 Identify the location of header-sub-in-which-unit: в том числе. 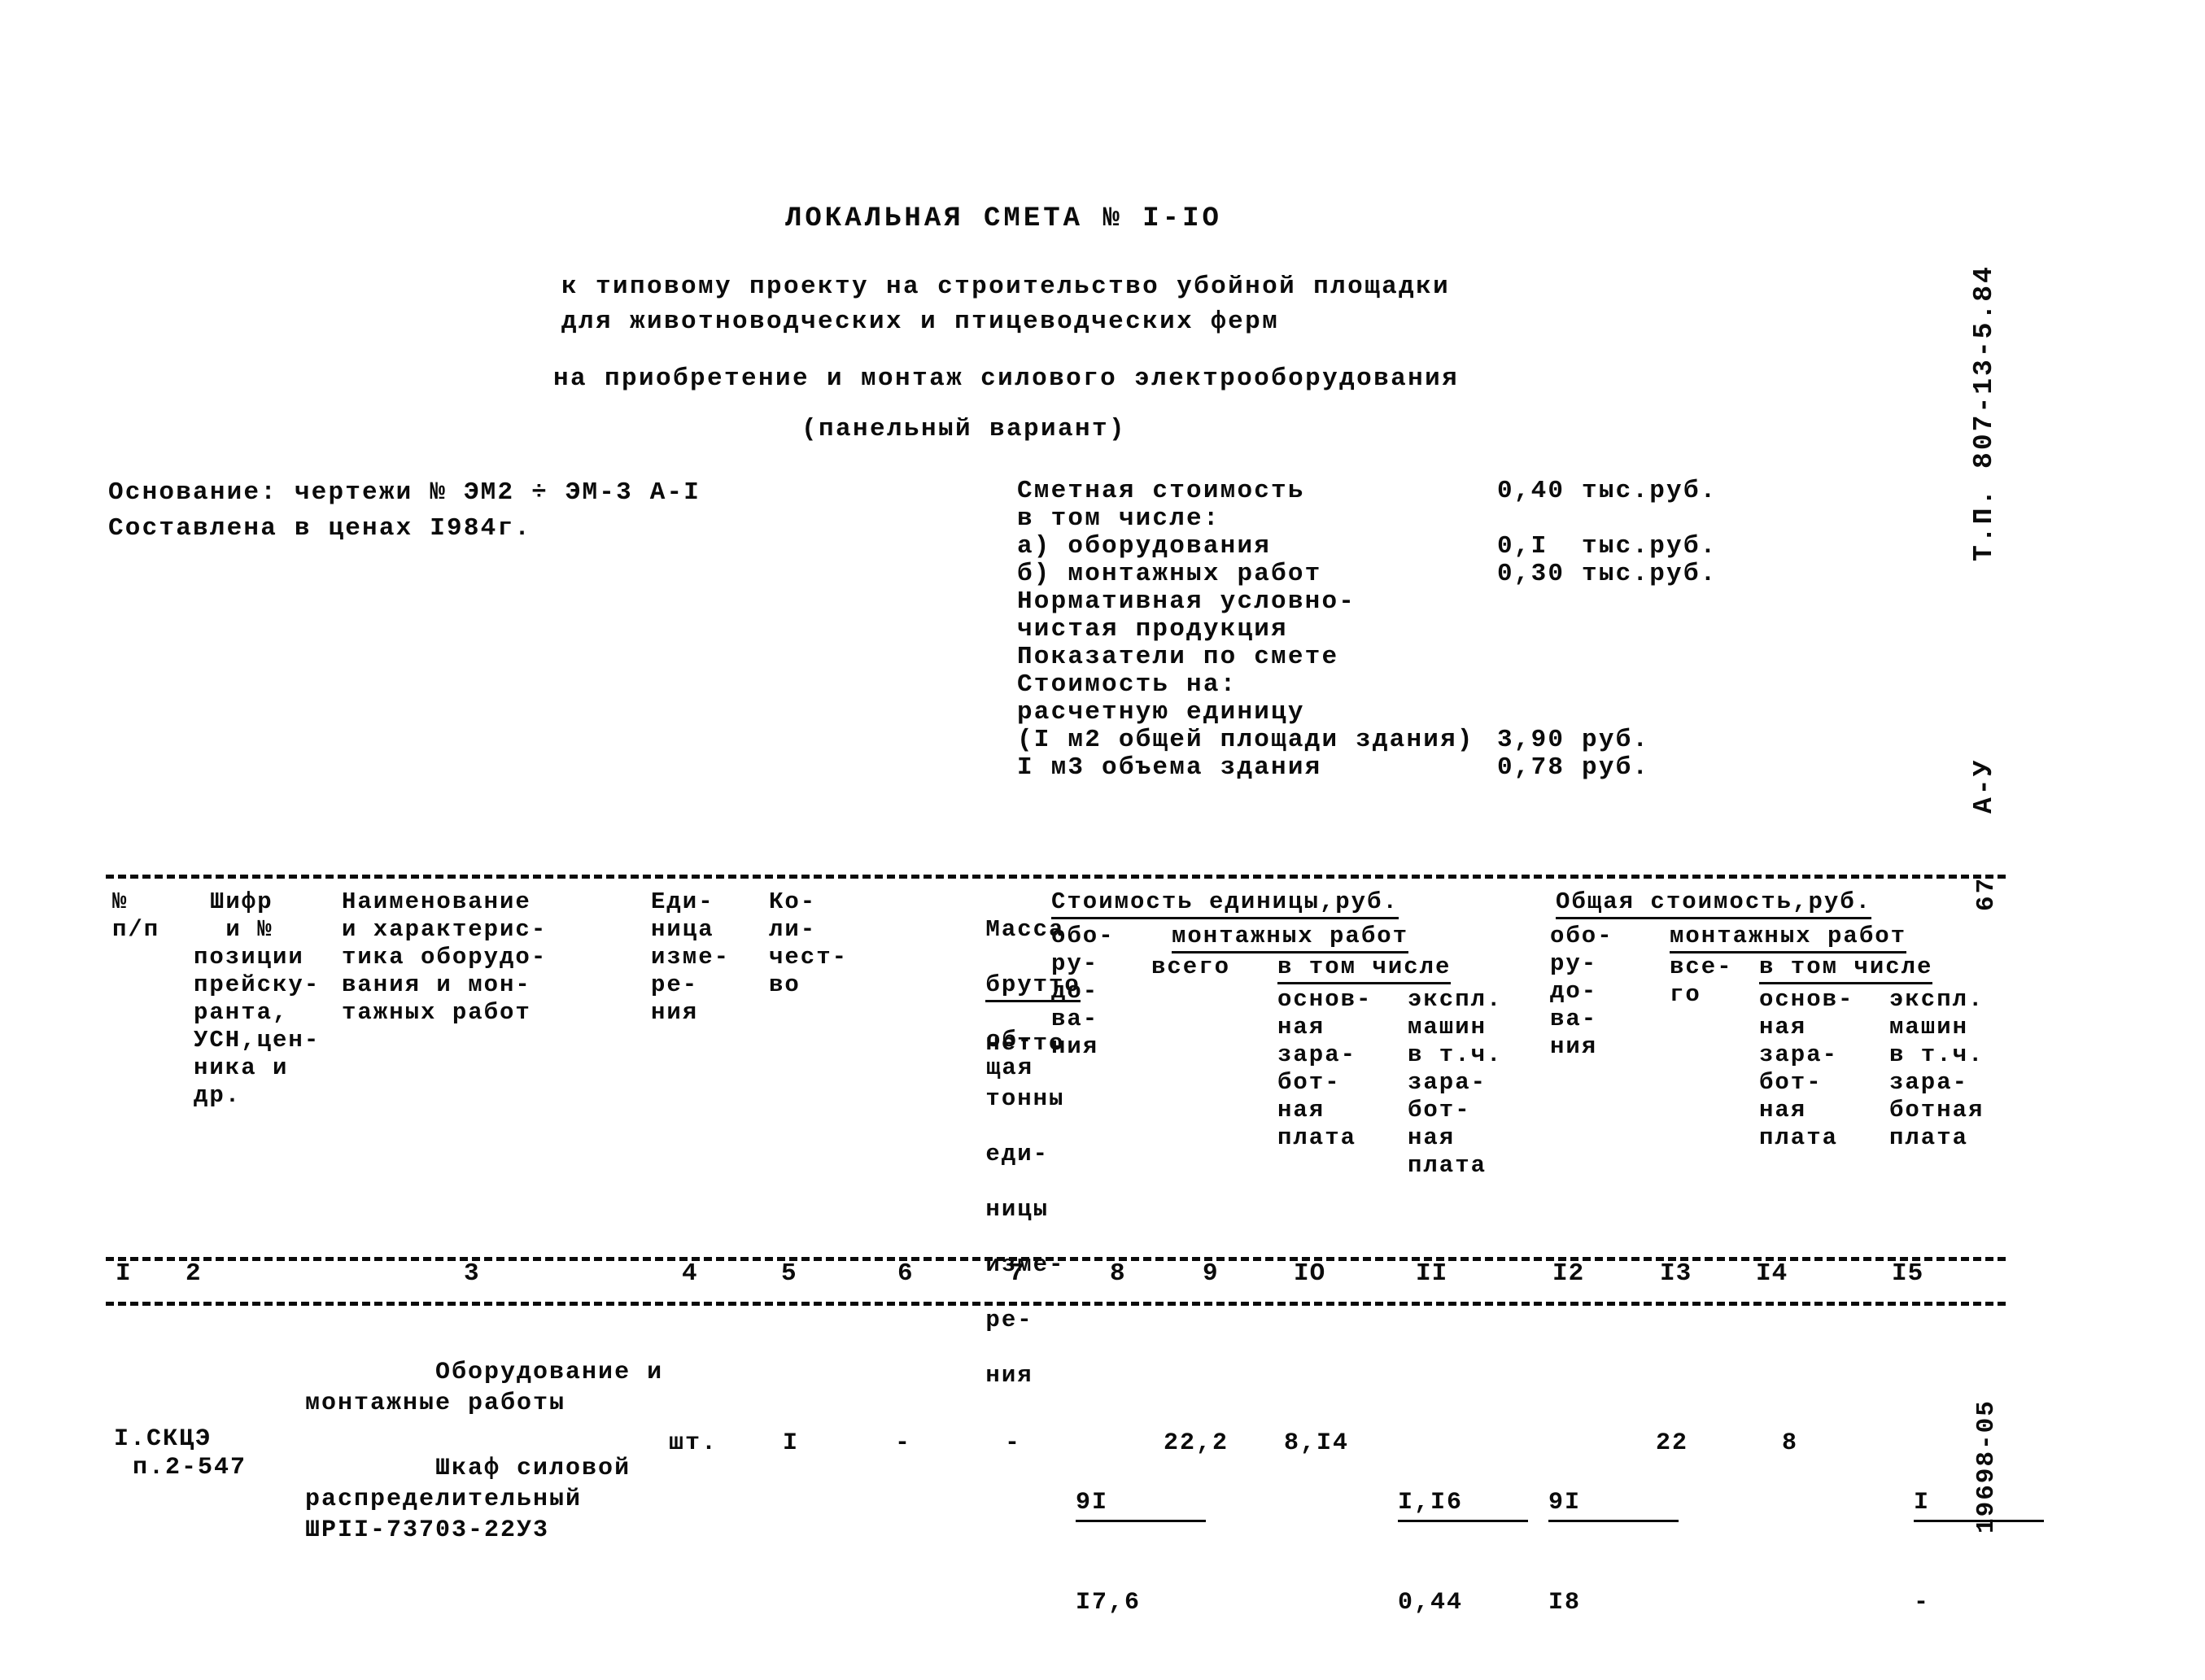
(1365, 969).